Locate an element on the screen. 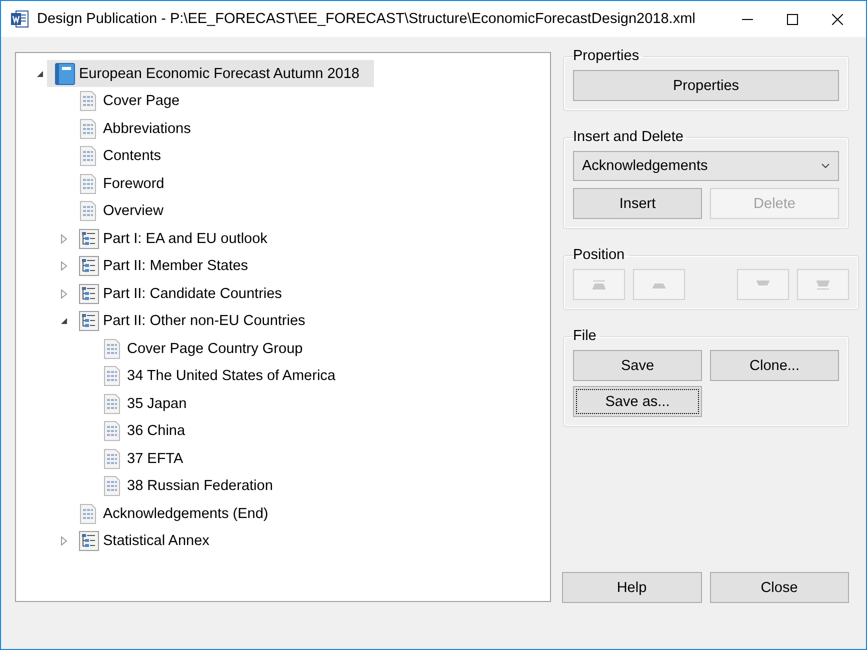  book-icon is located at coordinates (65, 73).